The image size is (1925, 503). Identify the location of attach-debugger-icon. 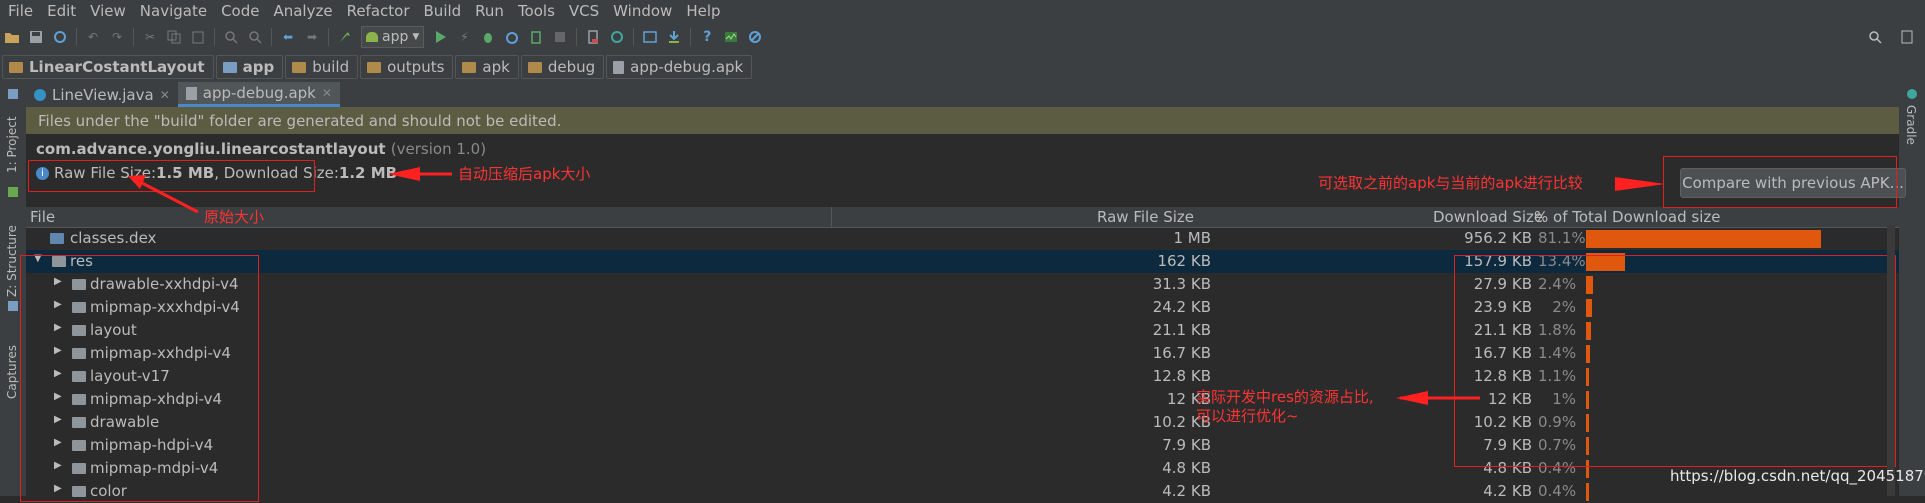
(536, 37).